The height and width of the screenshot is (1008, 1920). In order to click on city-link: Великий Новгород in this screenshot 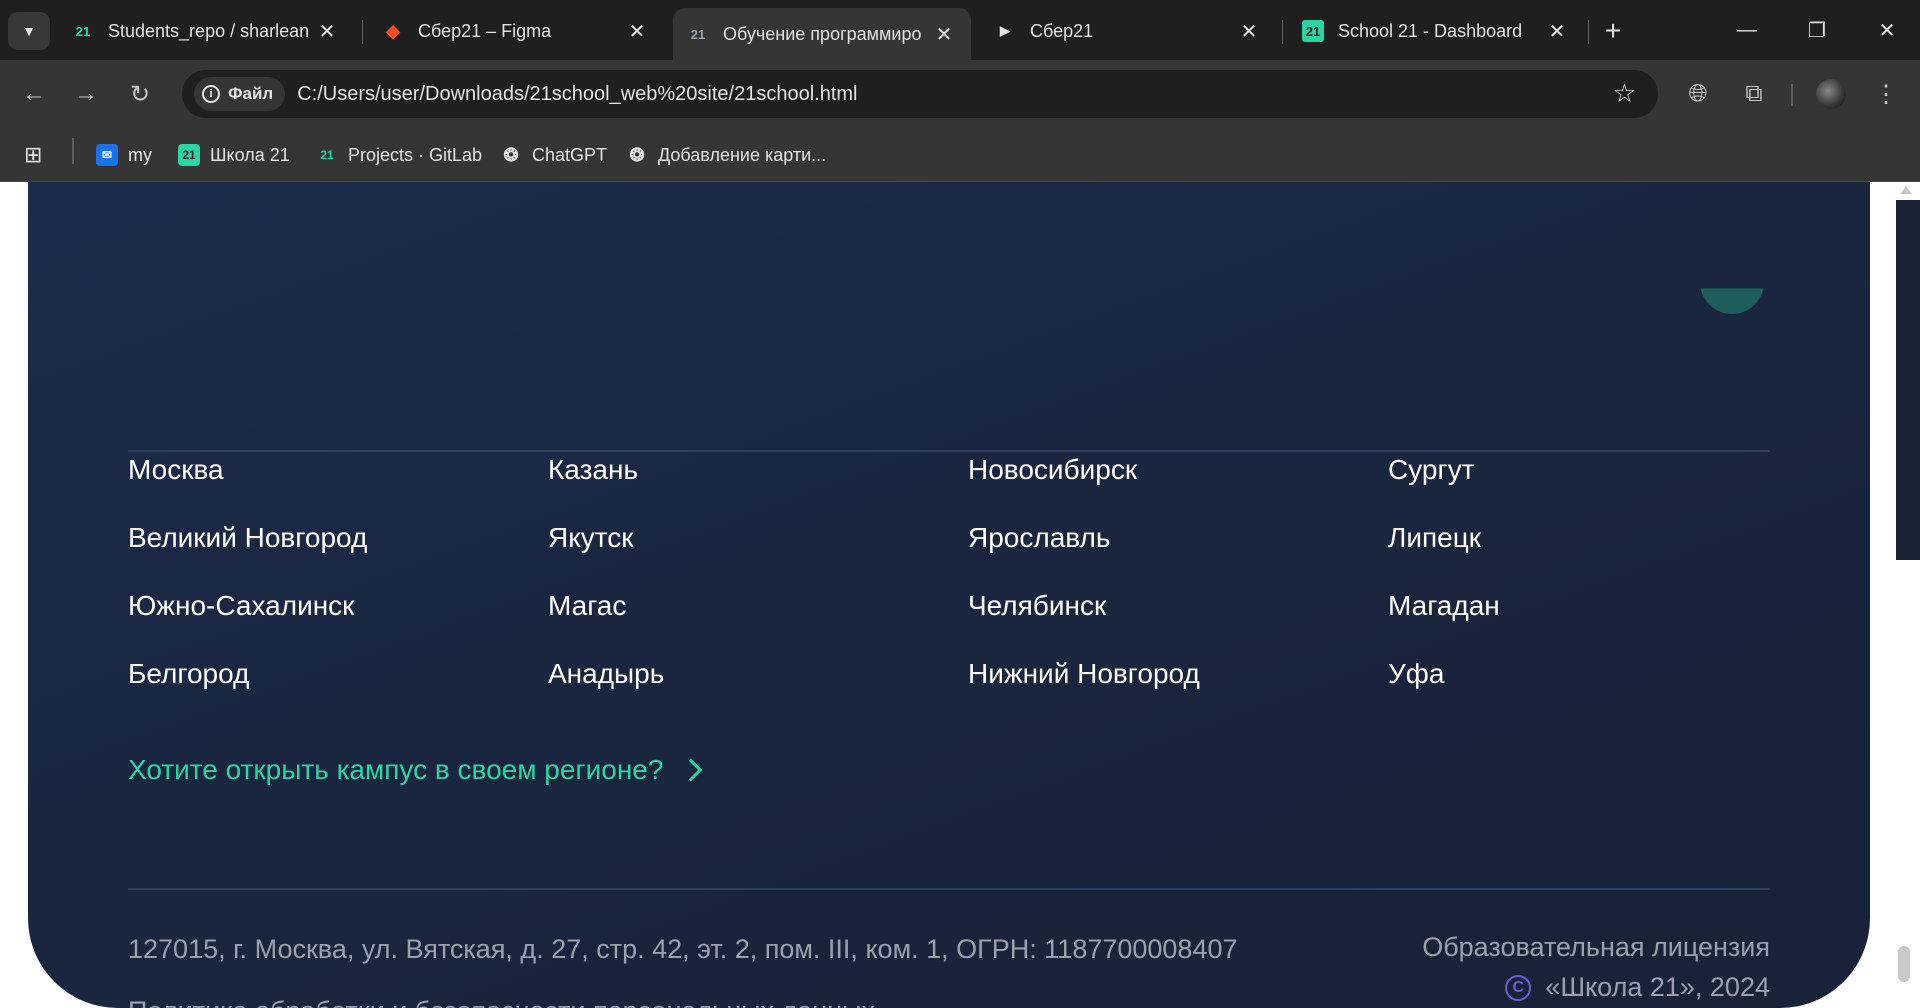, I will do `click(247, 538)`.